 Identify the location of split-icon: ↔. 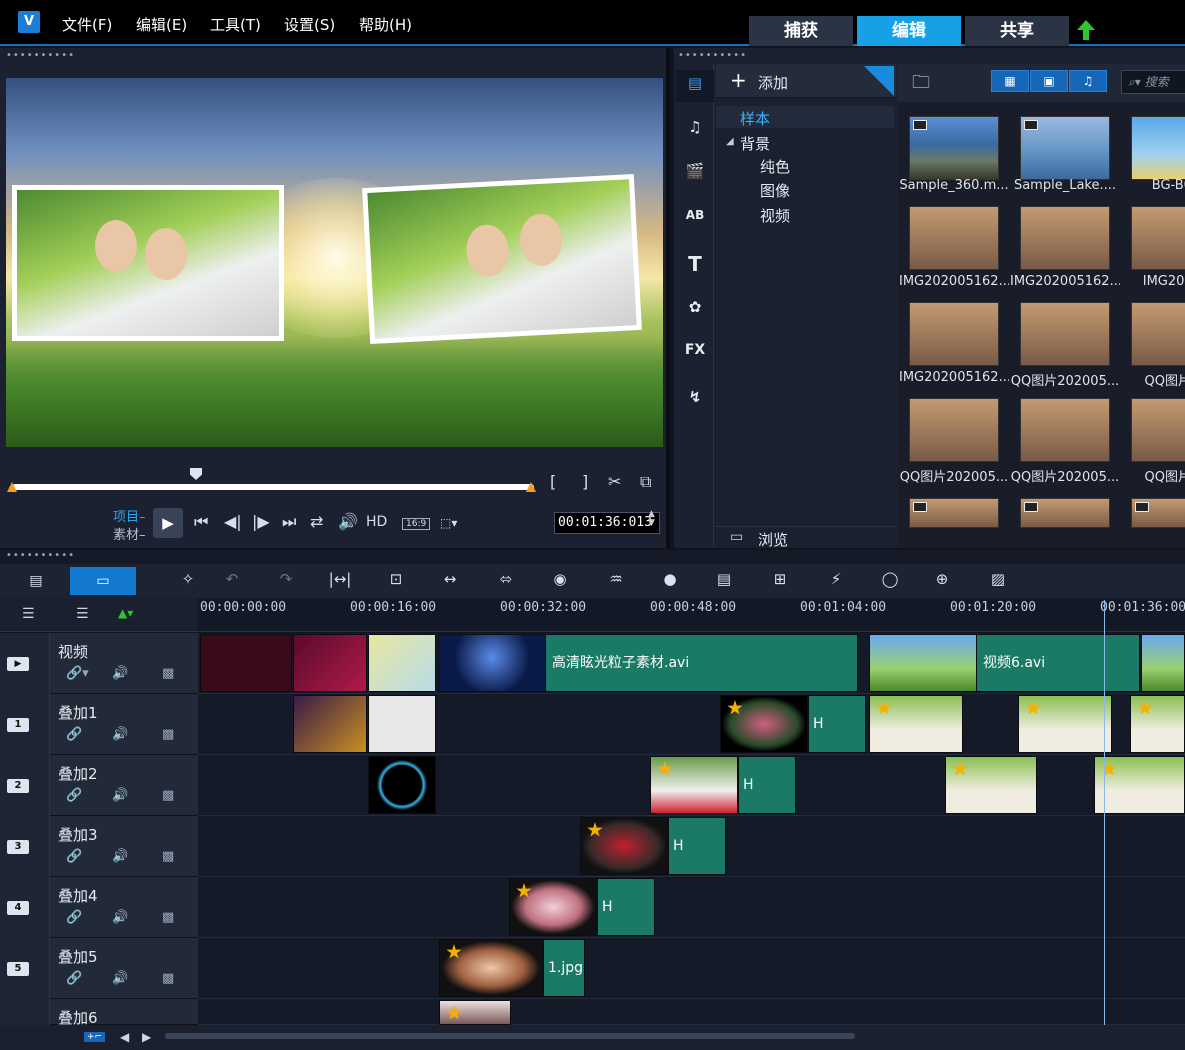
(450, 581).